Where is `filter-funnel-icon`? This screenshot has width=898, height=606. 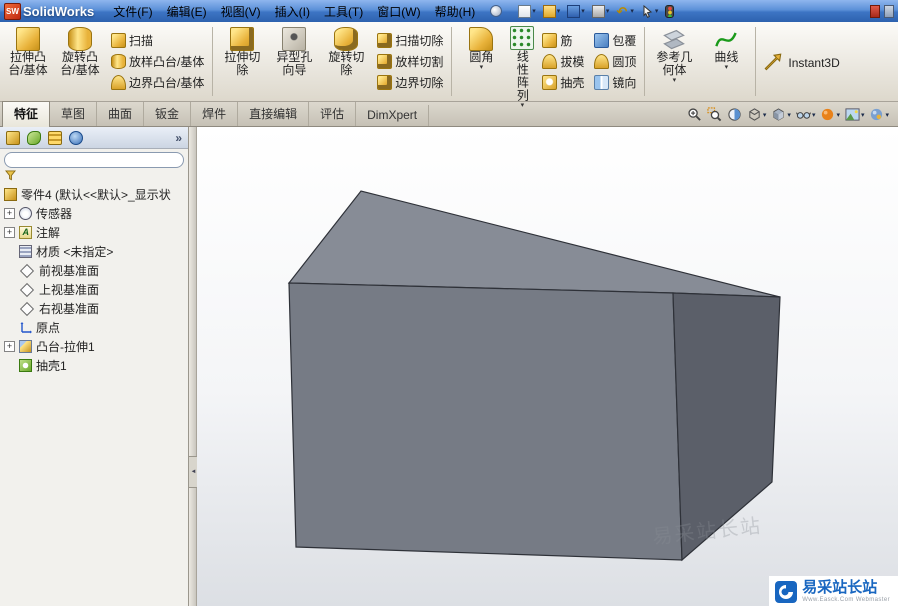
filter-funnel-icon is located at coordinates (10, 175).